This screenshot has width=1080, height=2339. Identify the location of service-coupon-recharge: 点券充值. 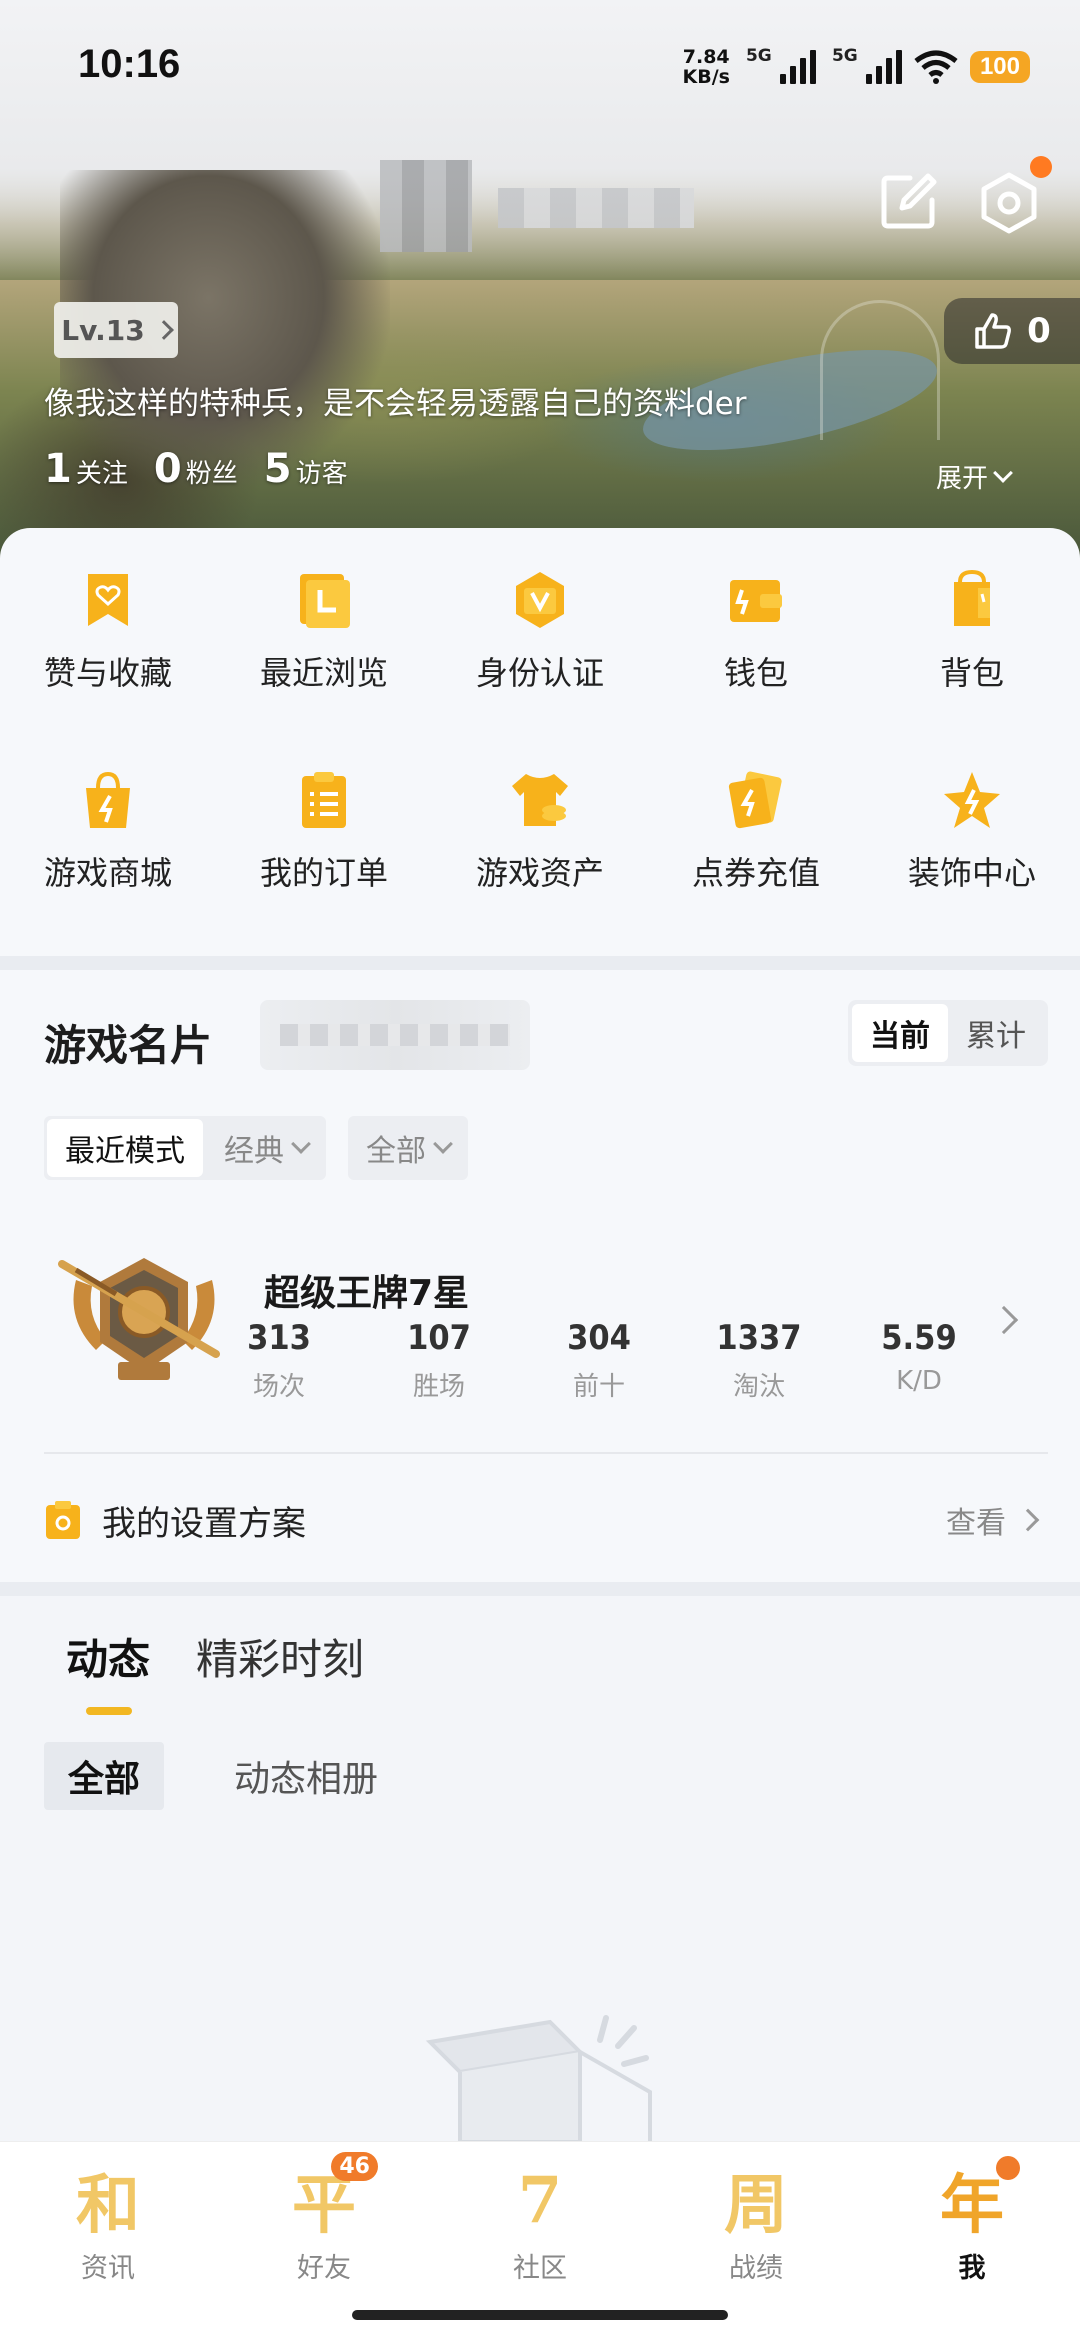
(756, 831).